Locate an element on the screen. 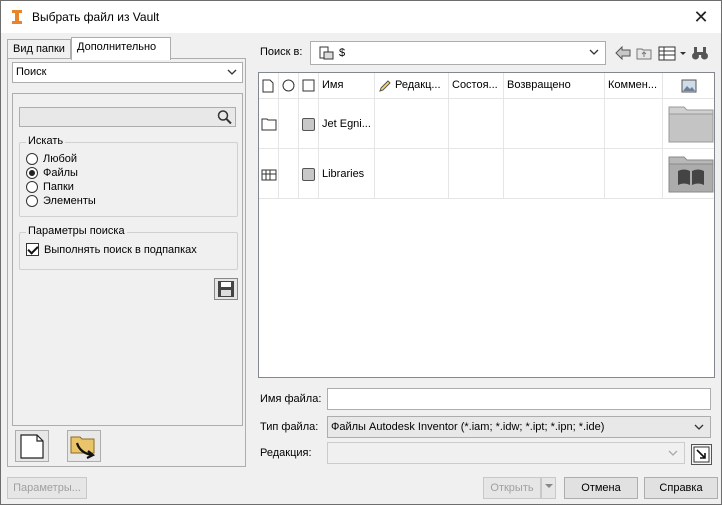 Image resolution: width=722 pixels, height=505 pixels. search-input is located at coordinates (127, 117).